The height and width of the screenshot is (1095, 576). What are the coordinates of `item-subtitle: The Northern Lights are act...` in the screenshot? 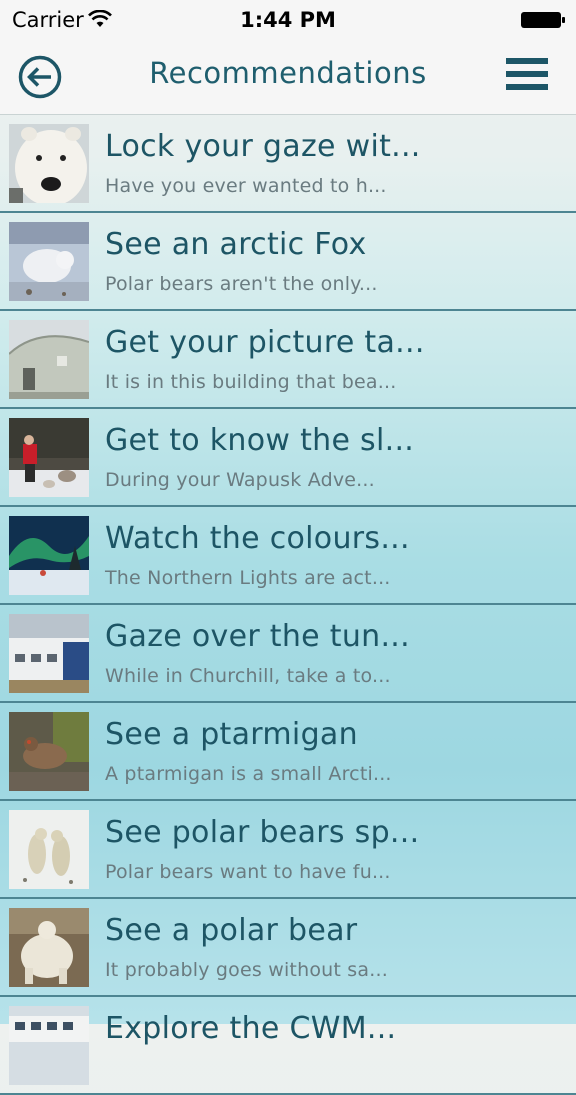 It's located at (248, 578).